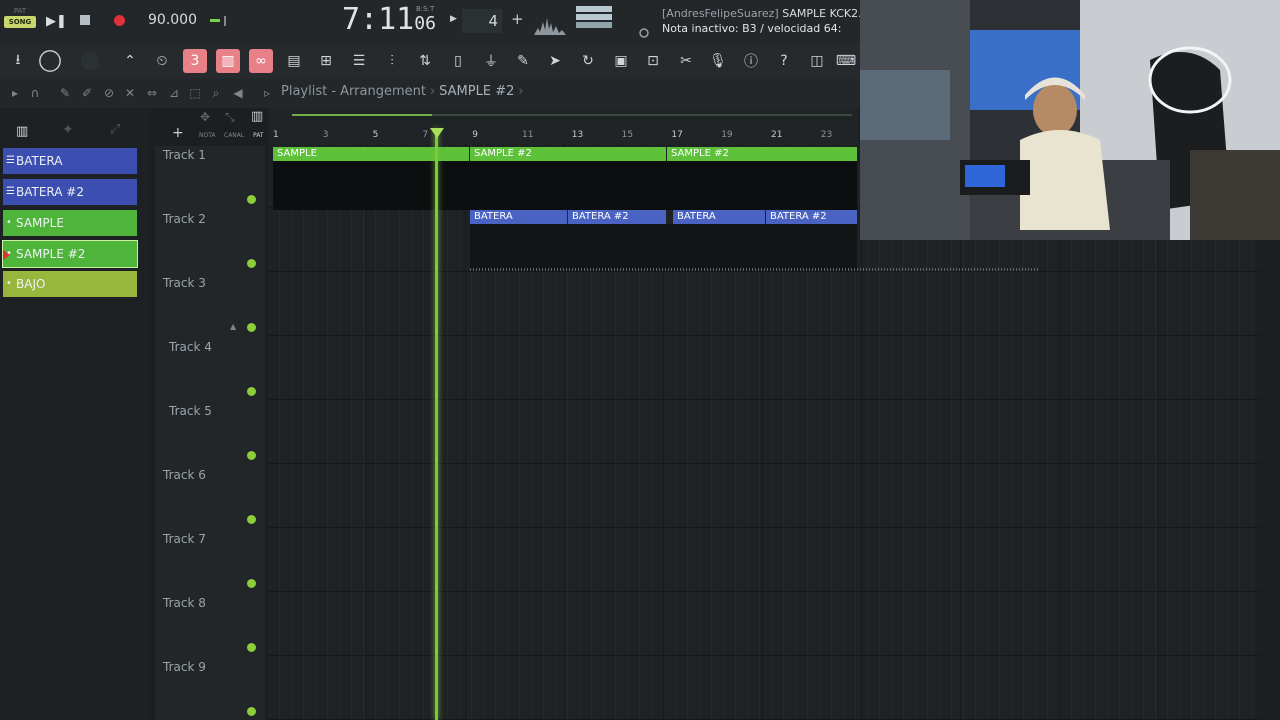  Describe the element at coordinates (162, 61) in the screenshot. I see `wait-input-icon: ⏲` at that location.